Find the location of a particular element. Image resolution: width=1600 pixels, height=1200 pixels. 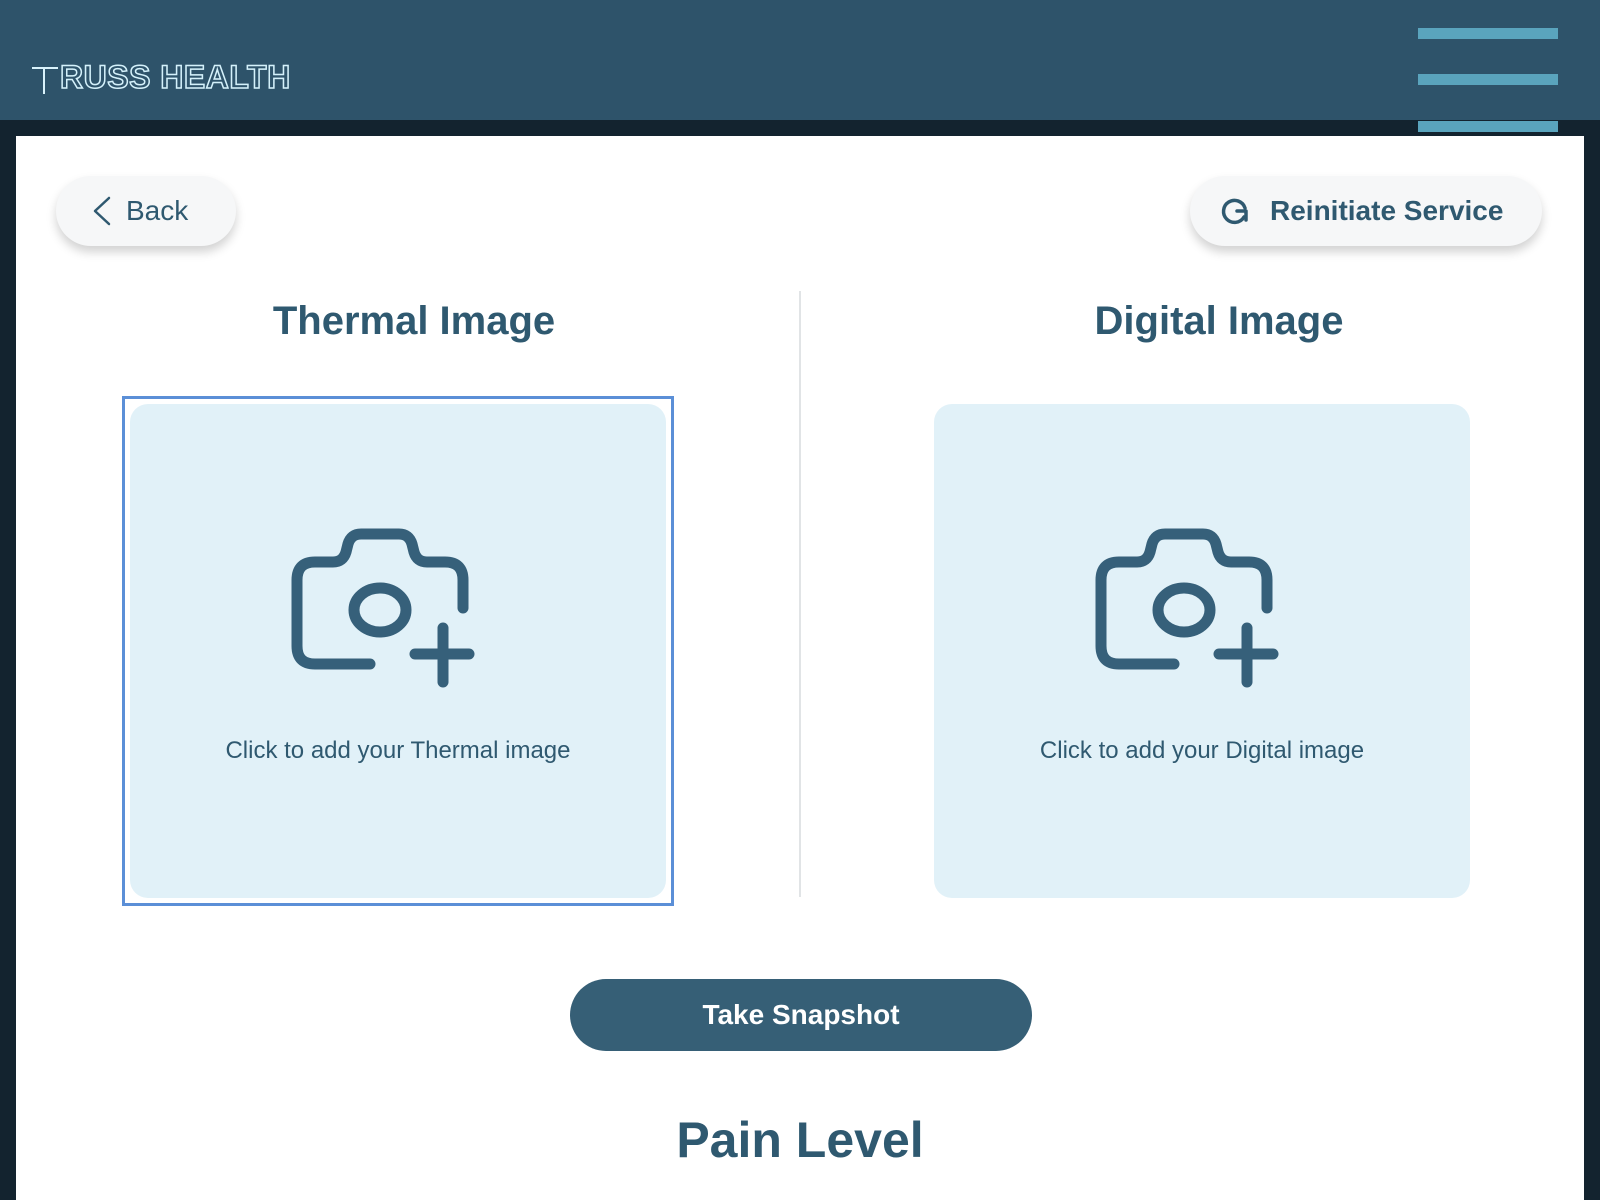

logo-text: RUSS HEALTH is located at coordinates (175, 77).